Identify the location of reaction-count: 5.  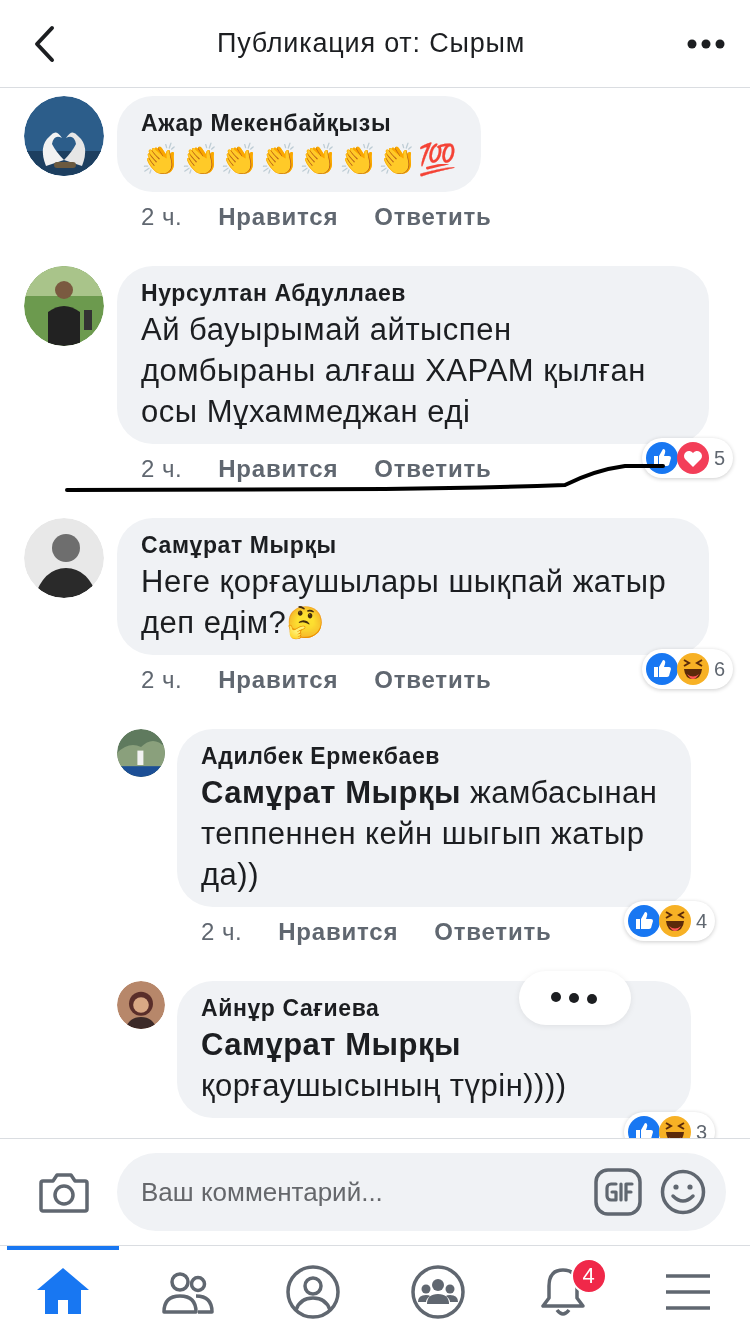
(719, 458).